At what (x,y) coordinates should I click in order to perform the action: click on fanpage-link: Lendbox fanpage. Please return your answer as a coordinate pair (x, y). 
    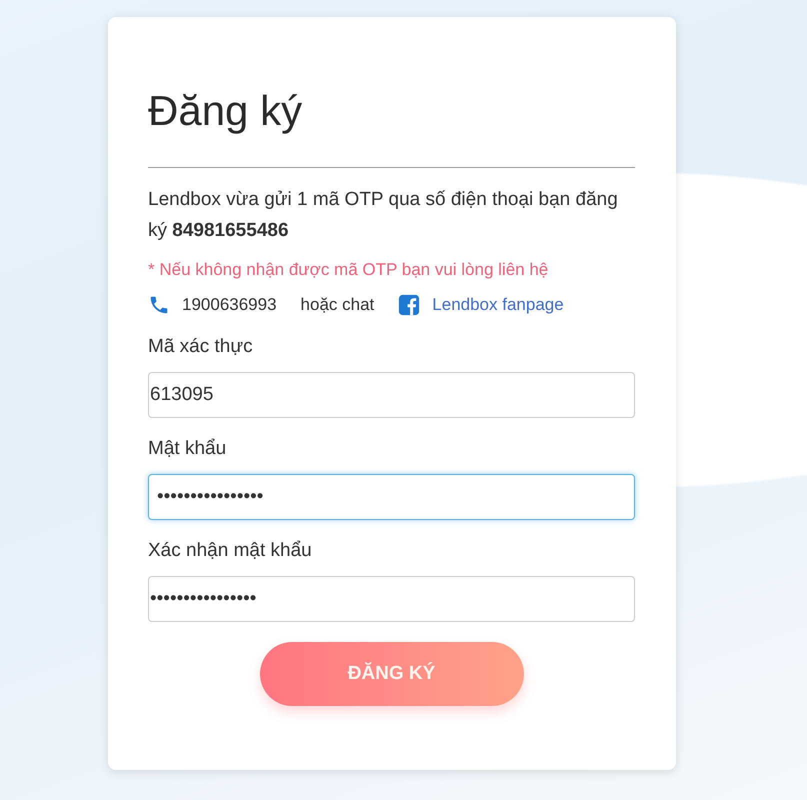
    Looking at the image, I should click on (498, 305).